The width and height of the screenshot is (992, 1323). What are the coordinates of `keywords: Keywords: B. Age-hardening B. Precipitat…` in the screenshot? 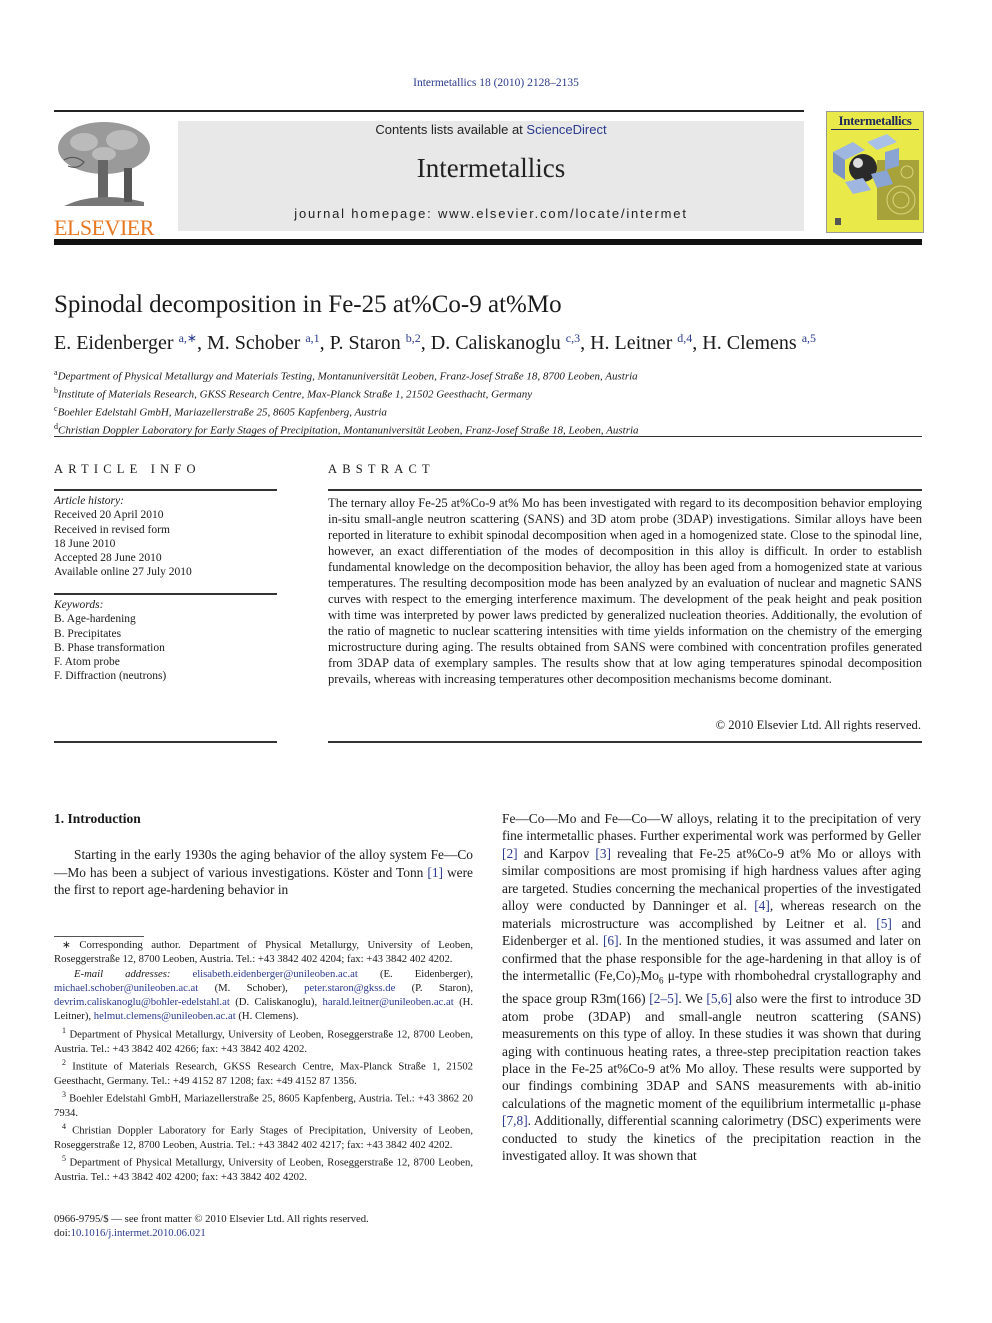 It's located at (110, 641).